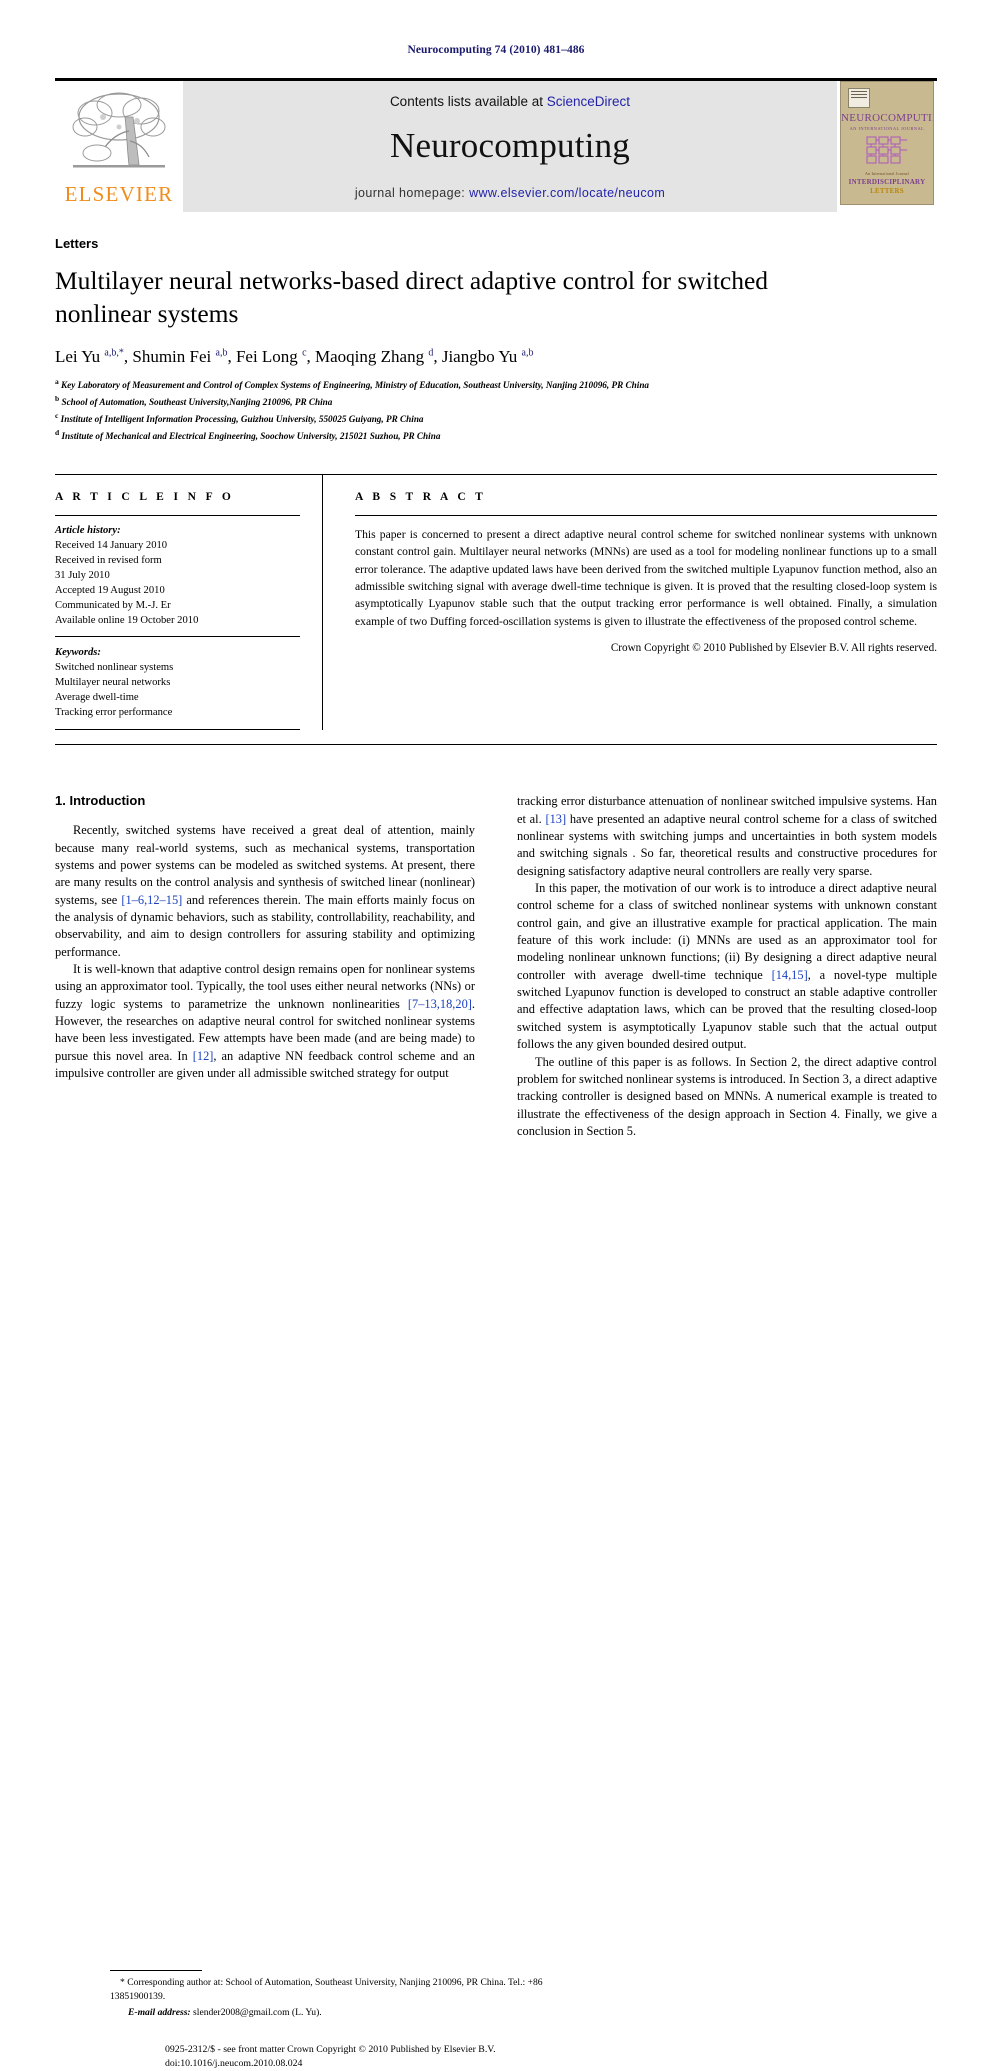 The image size is (992, 2071). Describe the element at coordinates (159, 2012) in the screenshot. I see `email-label: E-mail address:` at that location.